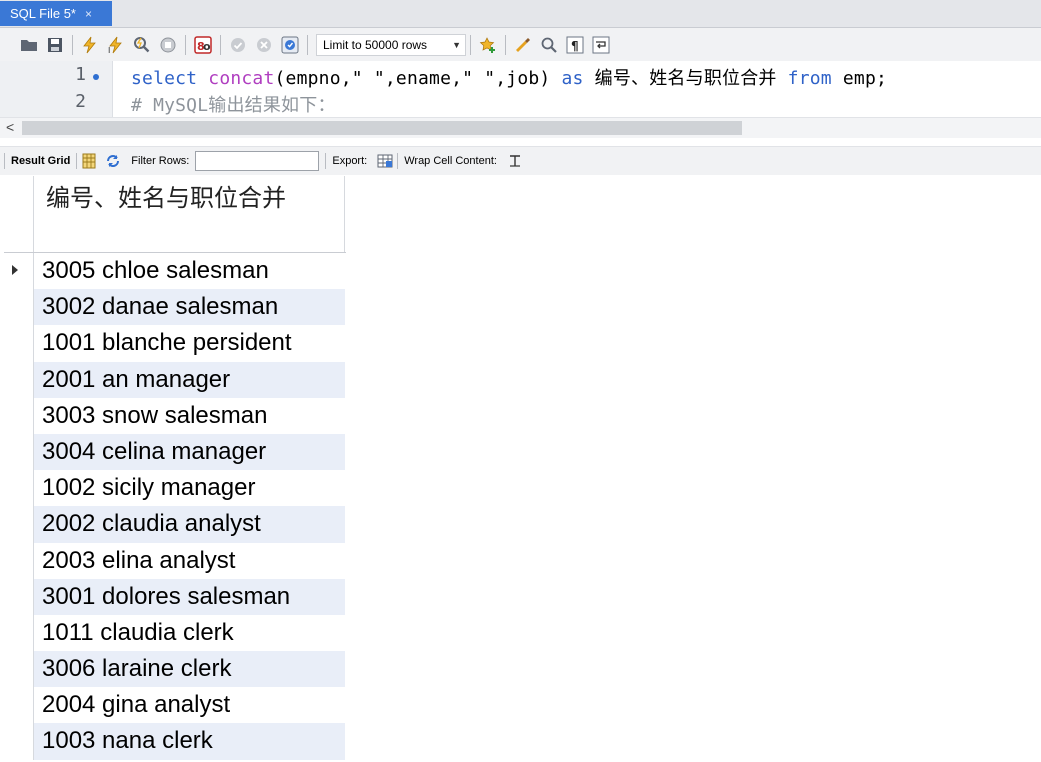 The height and width of the screenshot is (762, 1041). What do you see at coordinates (43, 13) in the screenshot?
I see `tab-title: SQL File 5*` at bounding box center [43, 13].